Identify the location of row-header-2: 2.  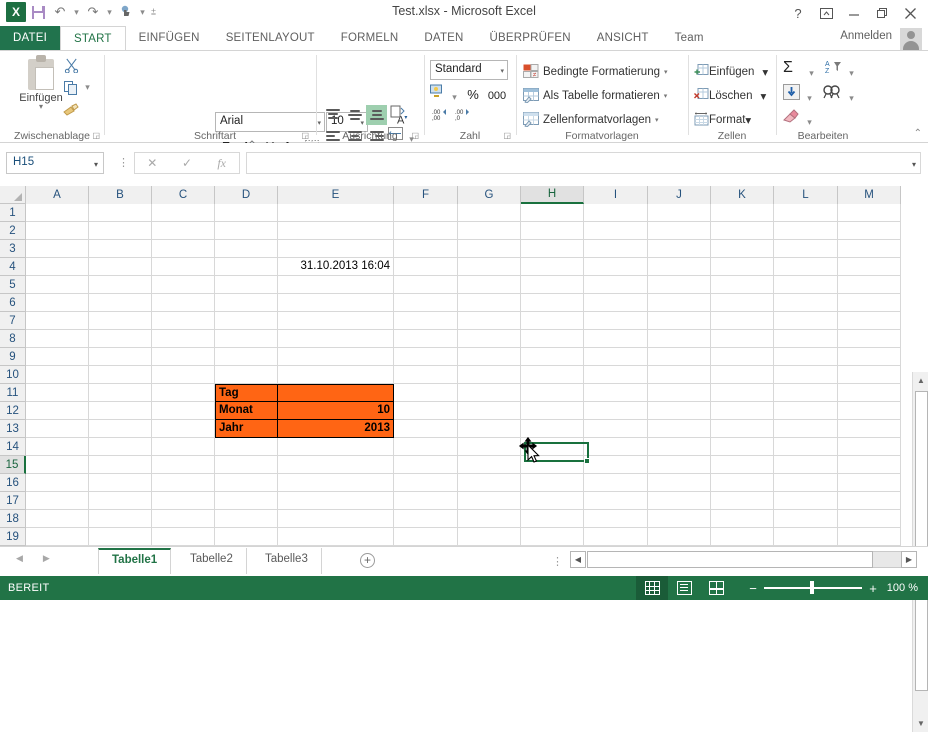
(13, 231).